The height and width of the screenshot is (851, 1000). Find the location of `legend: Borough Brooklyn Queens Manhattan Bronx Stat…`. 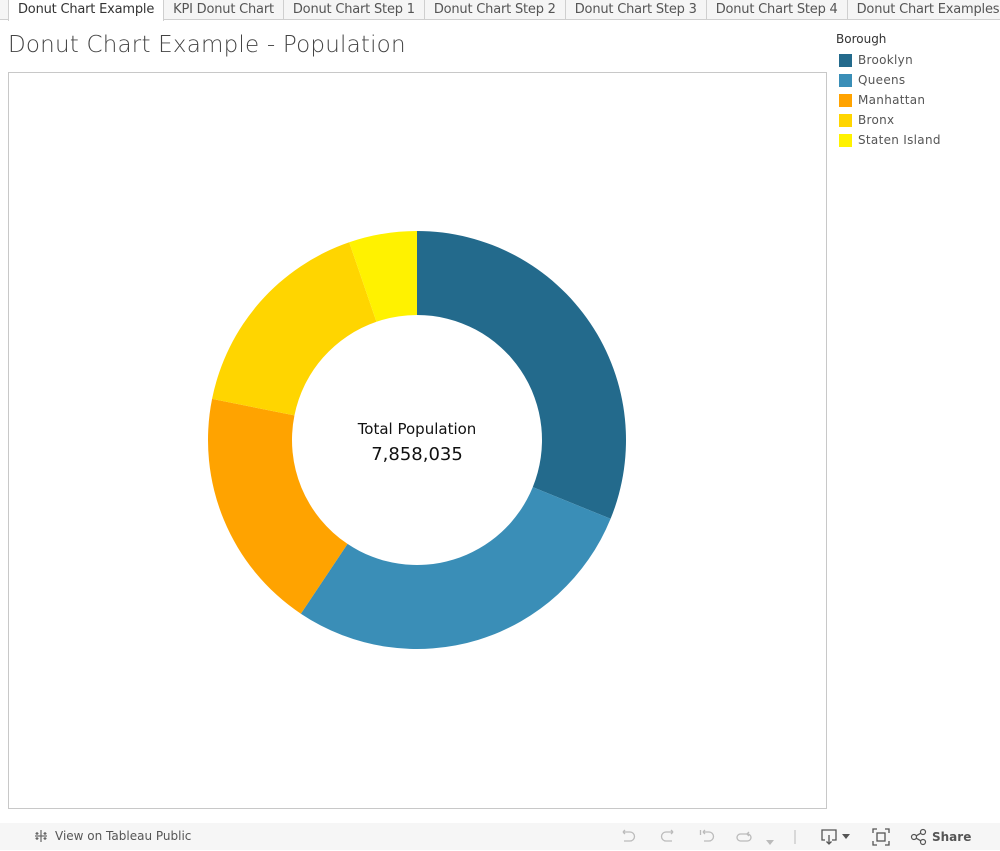

legend: Borough Brooklyn Queens Manhattan Bronx Stat… is located at coordinates (888, 91).